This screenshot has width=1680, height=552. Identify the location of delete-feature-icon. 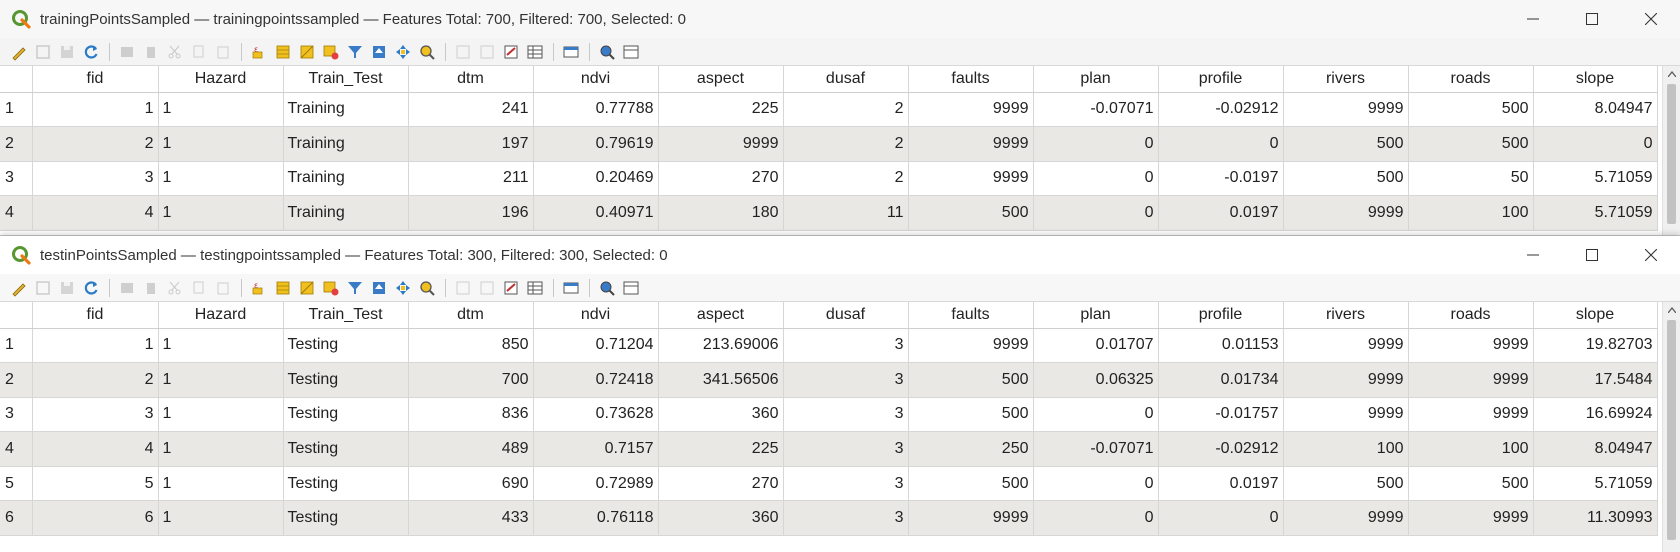
(151, 52).